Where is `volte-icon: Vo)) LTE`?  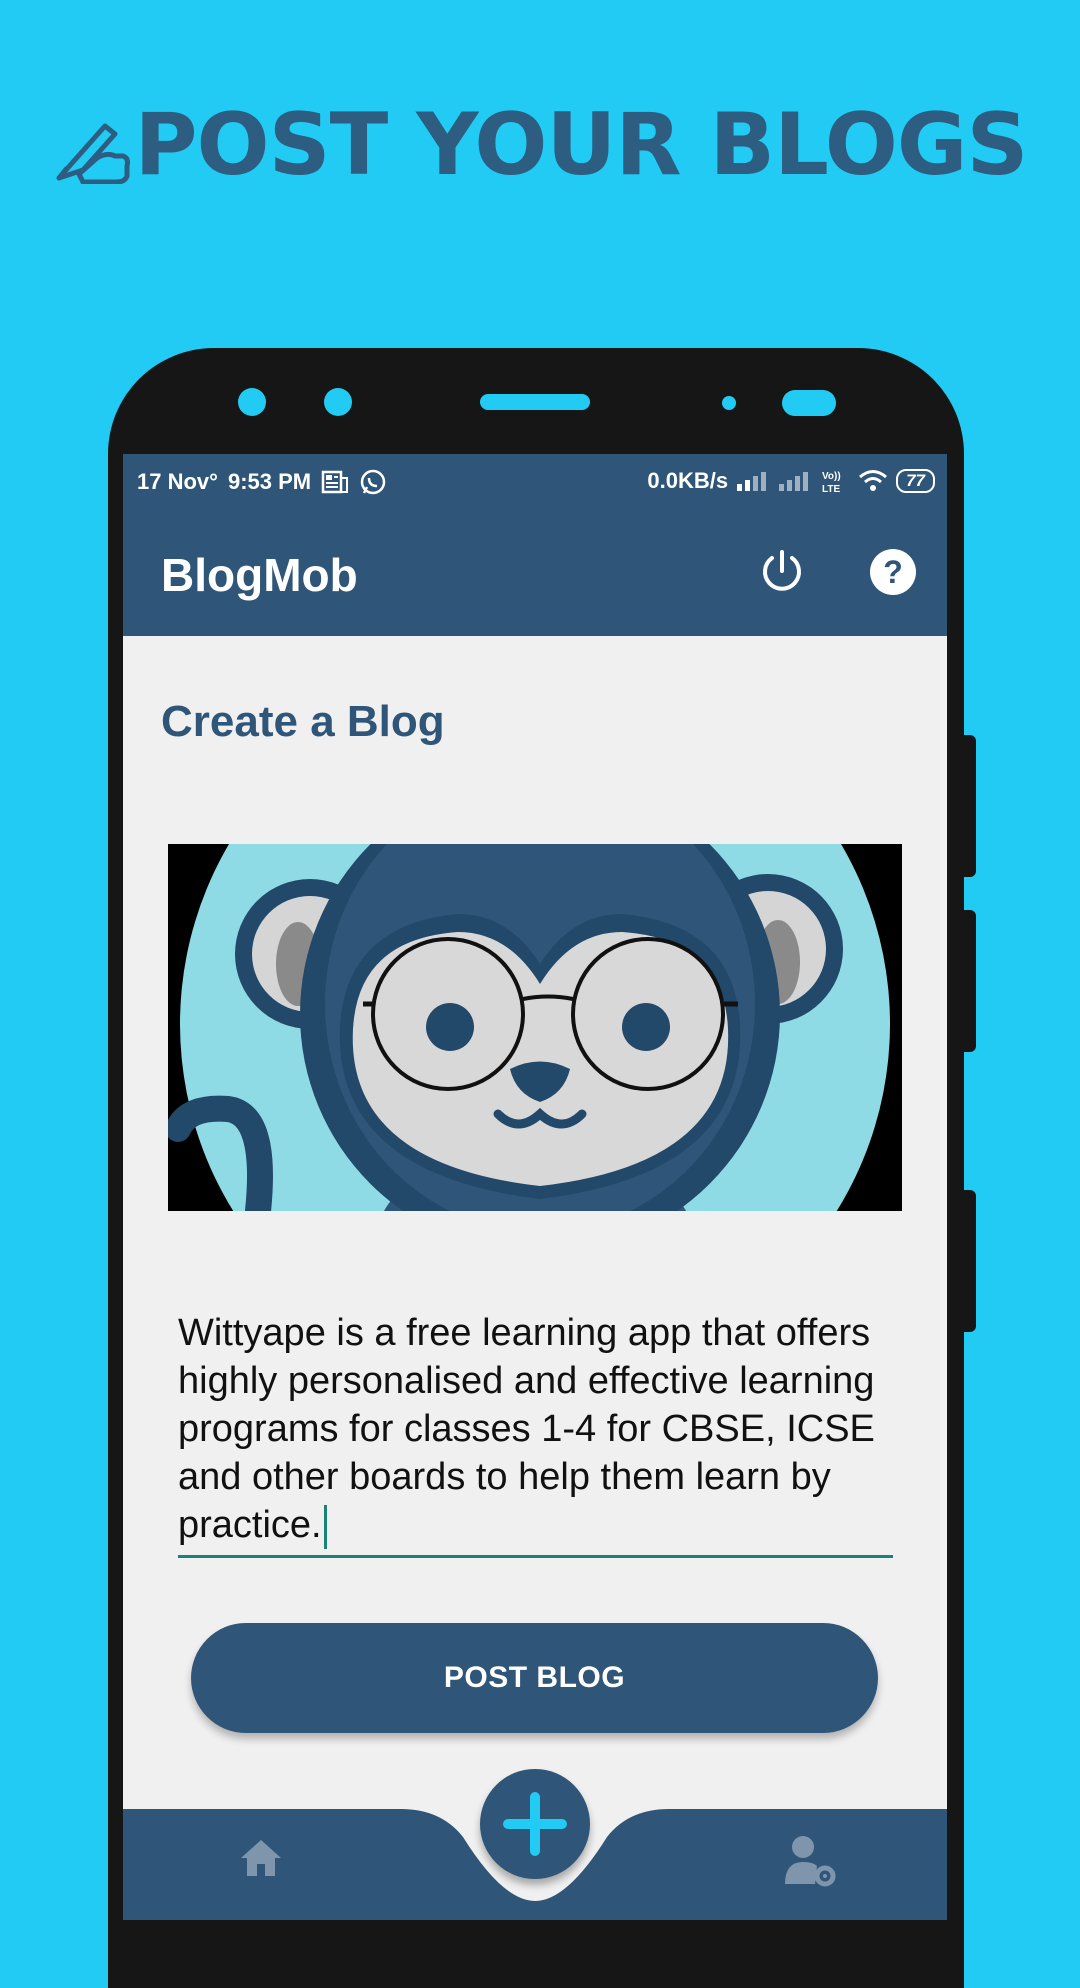
volte-icon: Vo)) LTE is located at coordinates (831, 482).